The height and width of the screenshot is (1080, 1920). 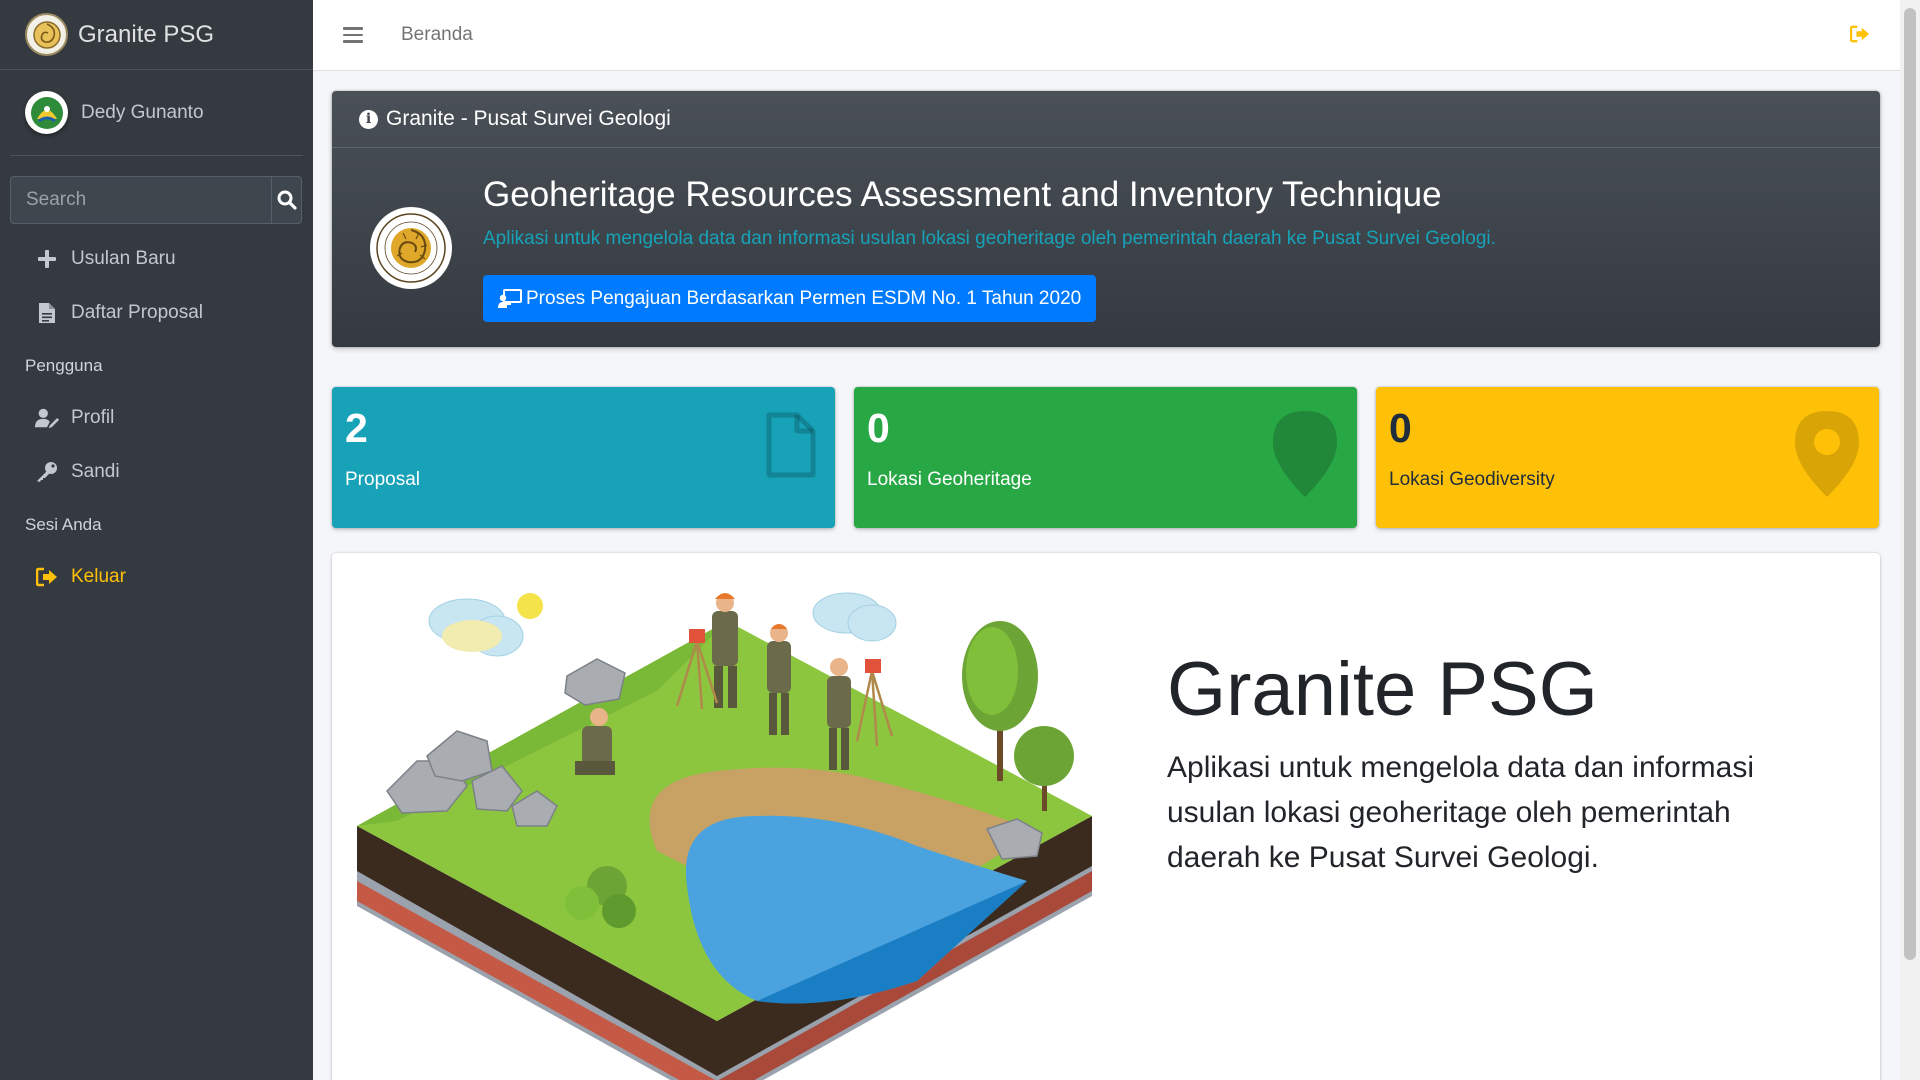 What do you see at coordinates (1910, 484) in the screenshot?
I see `scrollbar-thumb` at bounding box center [1910, 484].